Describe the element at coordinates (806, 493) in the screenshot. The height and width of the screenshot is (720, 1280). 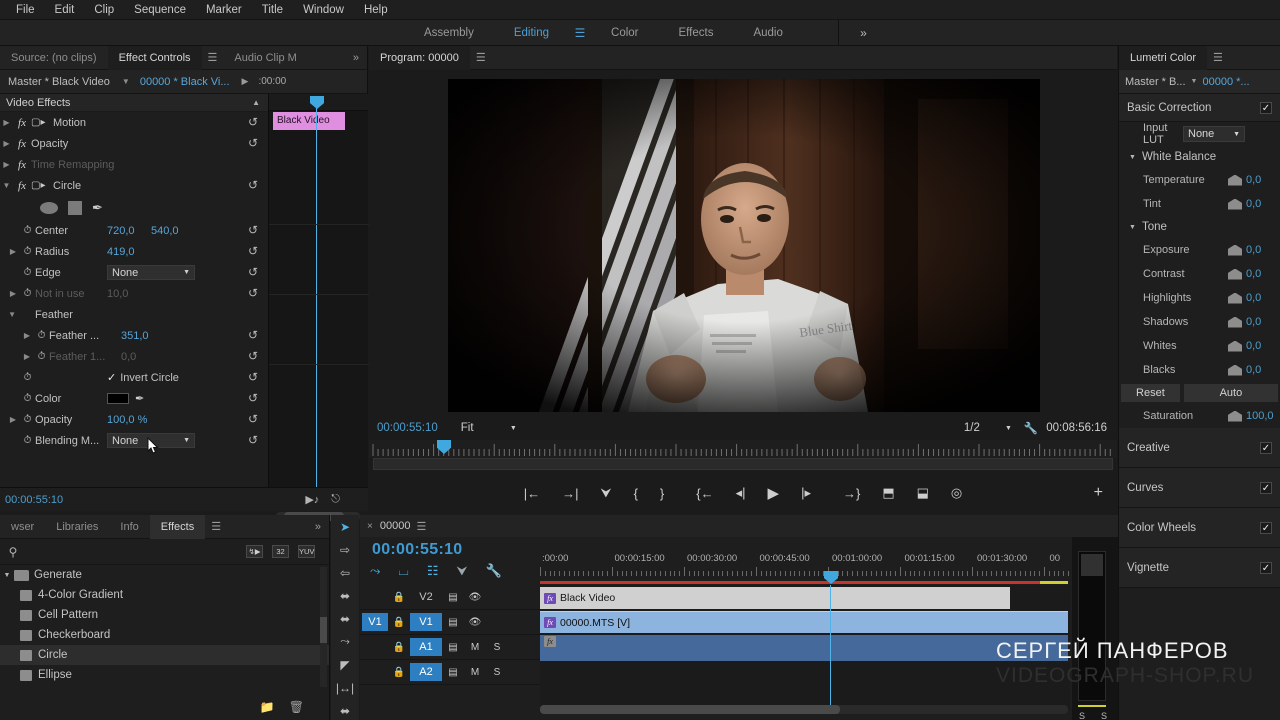
I see `step-forward-icon: |▸` at that location.